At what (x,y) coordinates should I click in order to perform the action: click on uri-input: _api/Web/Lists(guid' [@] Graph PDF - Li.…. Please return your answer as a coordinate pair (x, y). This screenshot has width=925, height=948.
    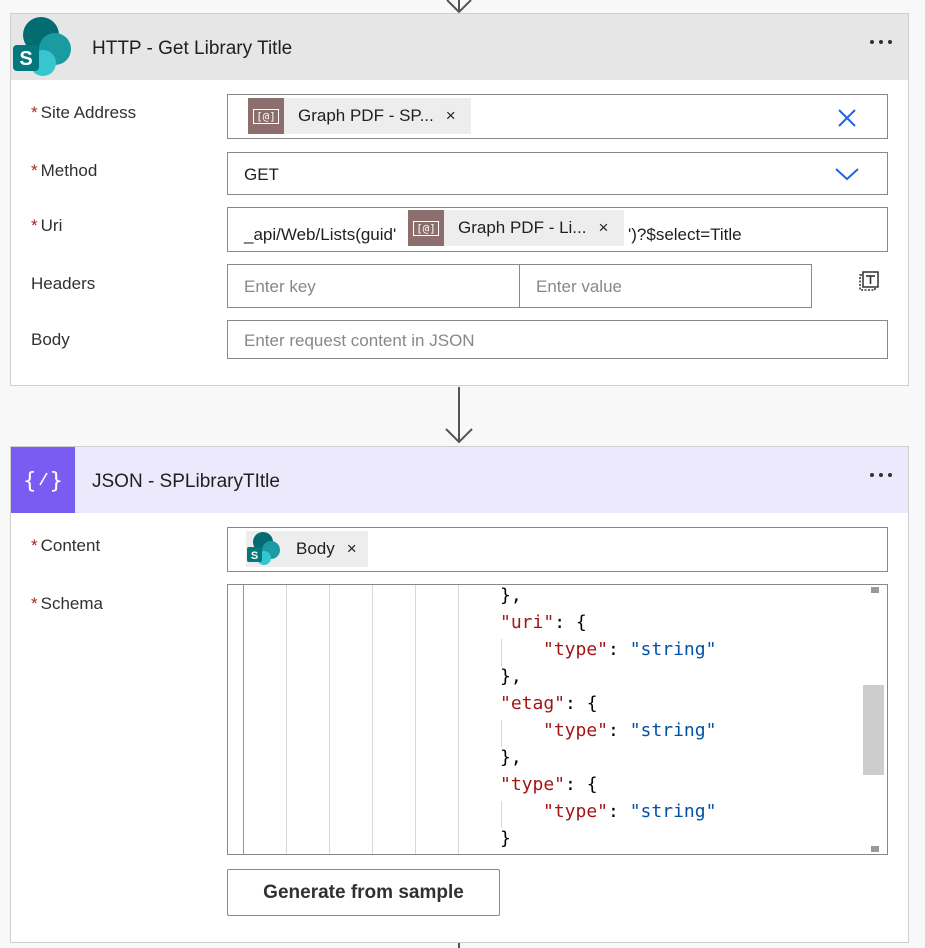
    Looking at the image, I should click on (557, 229).